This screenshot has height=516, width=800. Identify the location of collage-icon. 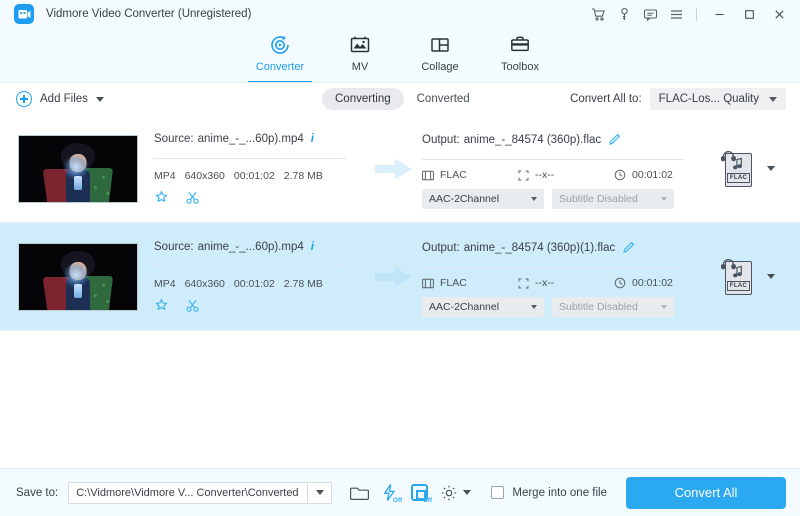
(440, 45).